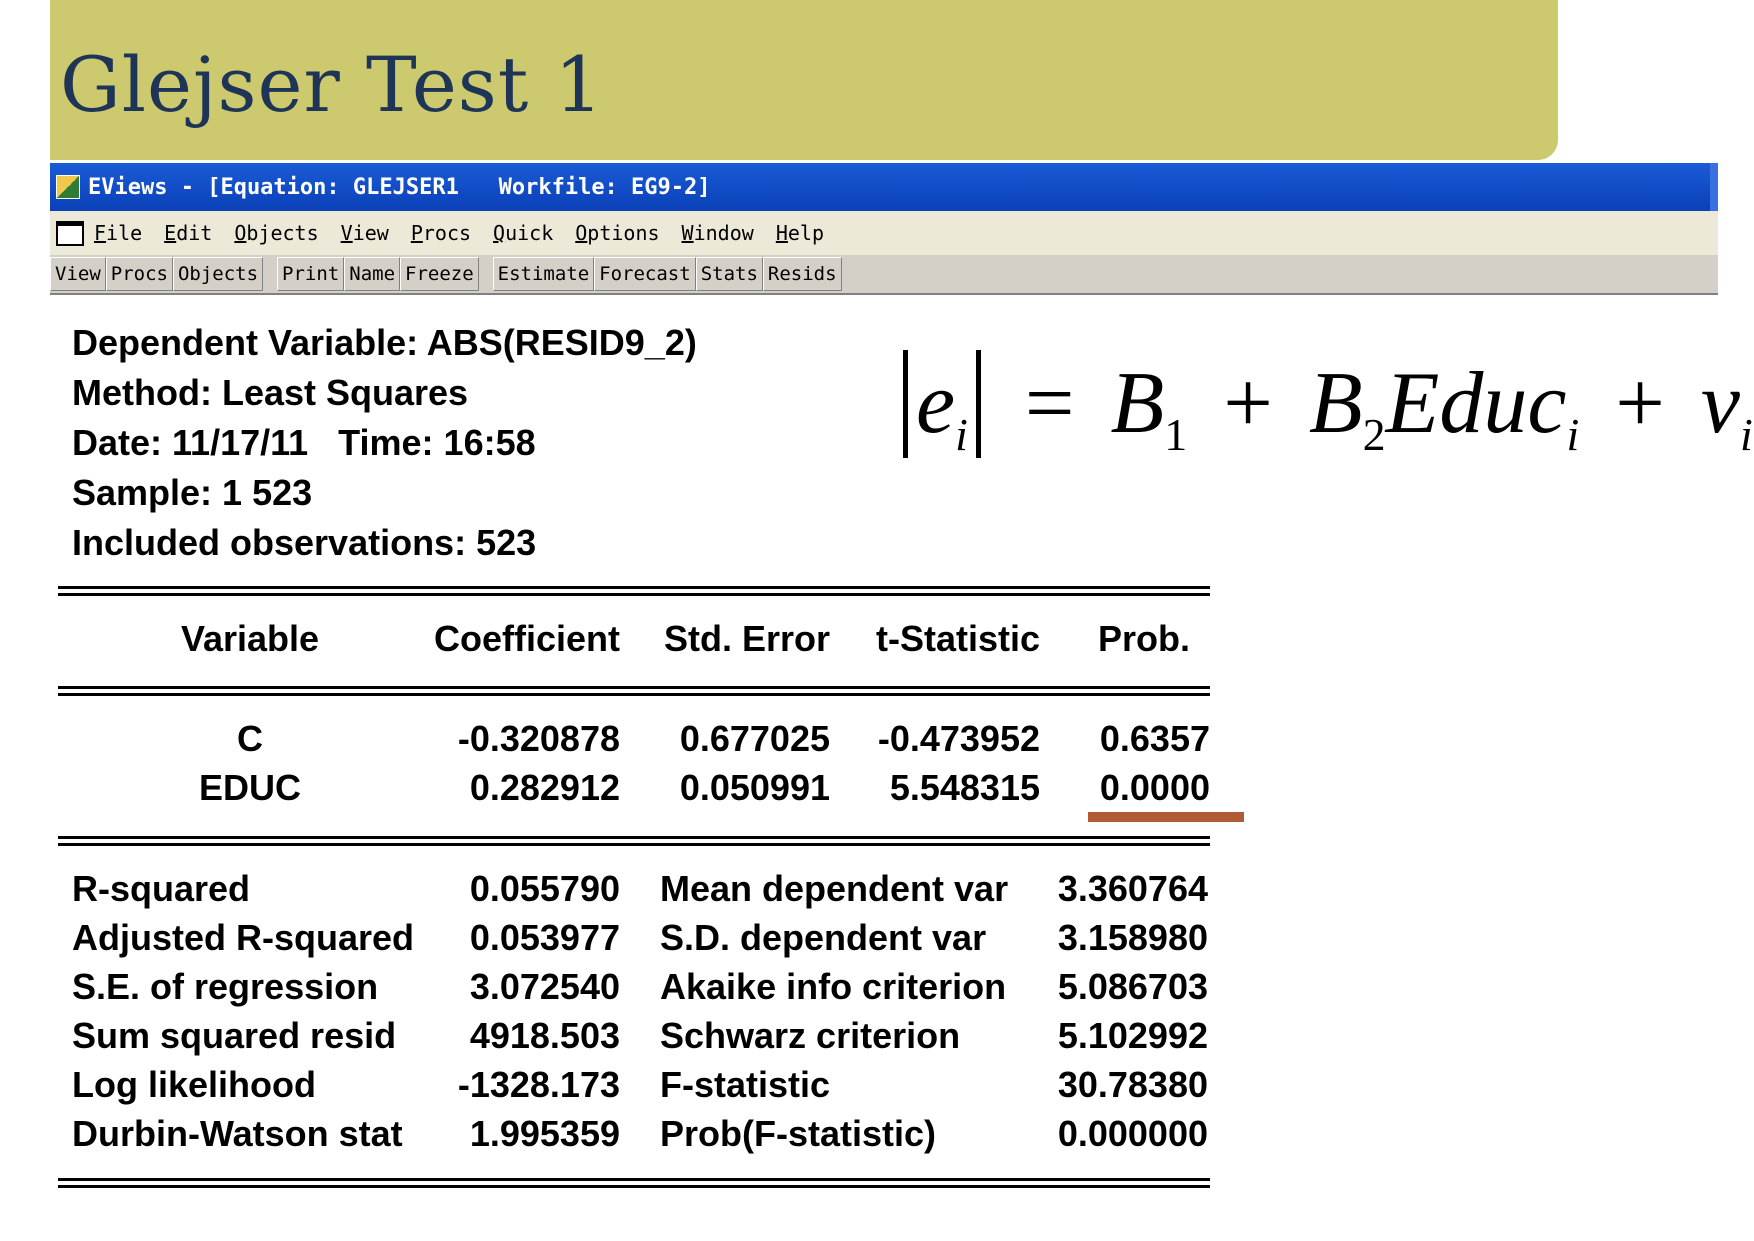  What do you see at coordinates (617, 233) in the screenshot?
I see `menu-options: Options` at bounding box center [617, 233].